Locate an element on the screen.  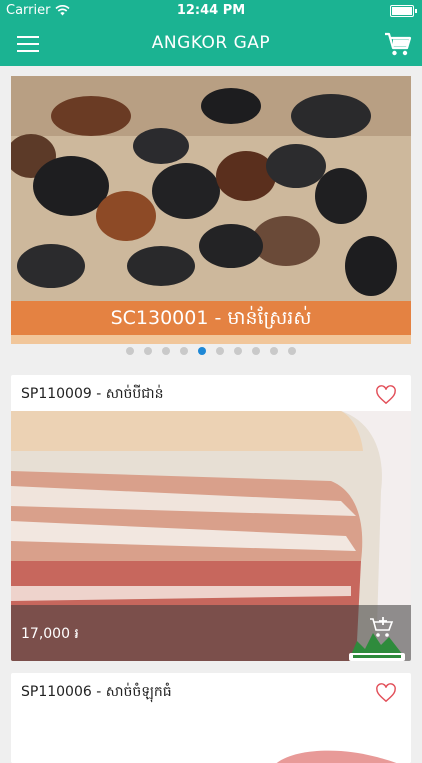
carousel-page-indicator is located at coordinates (211, 352).